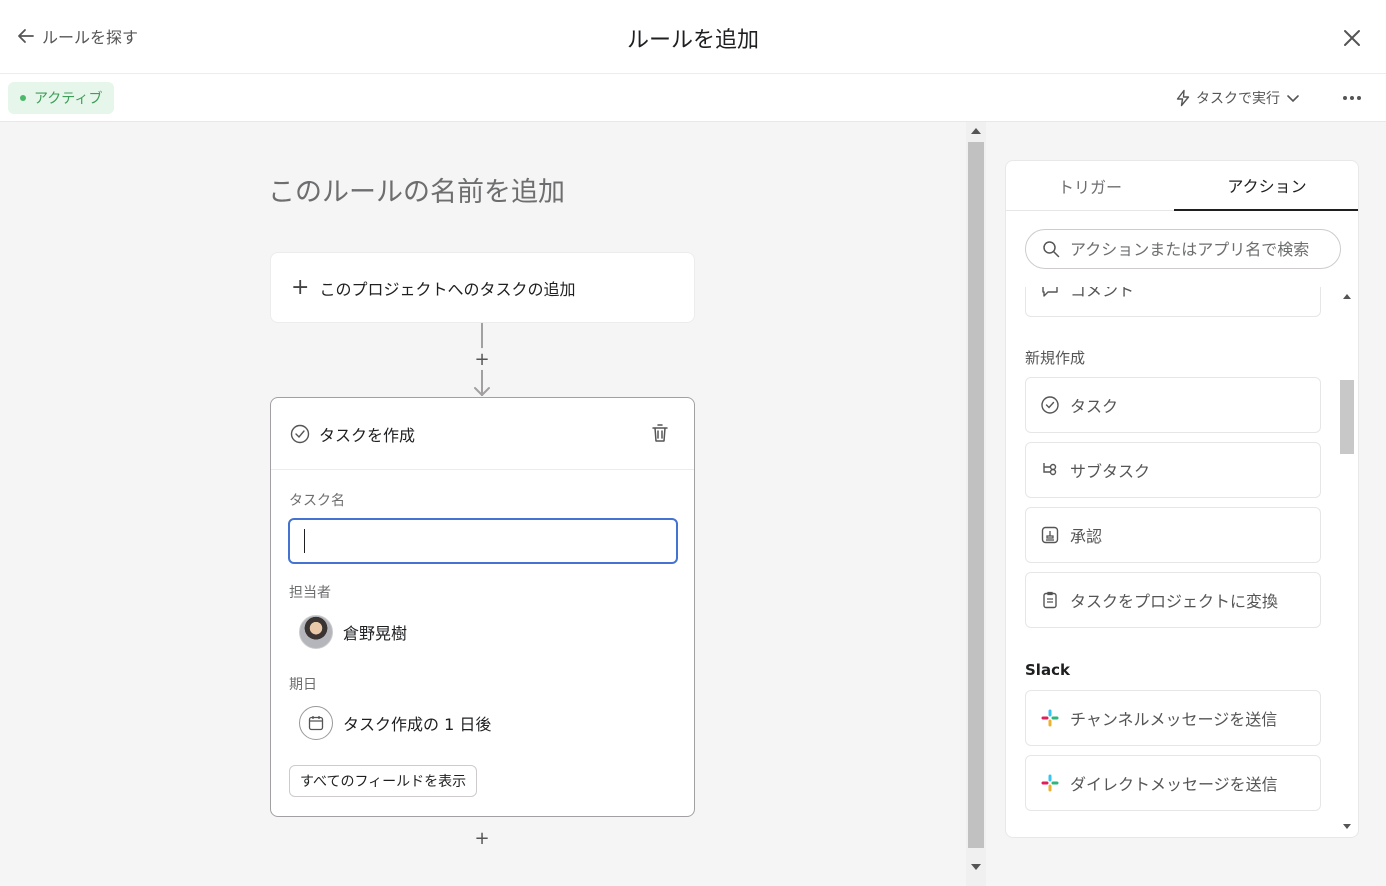 The height and width of the screenshot is (886, 1386). I want to click on list-item-approval: 承認, so click(1173, 535).